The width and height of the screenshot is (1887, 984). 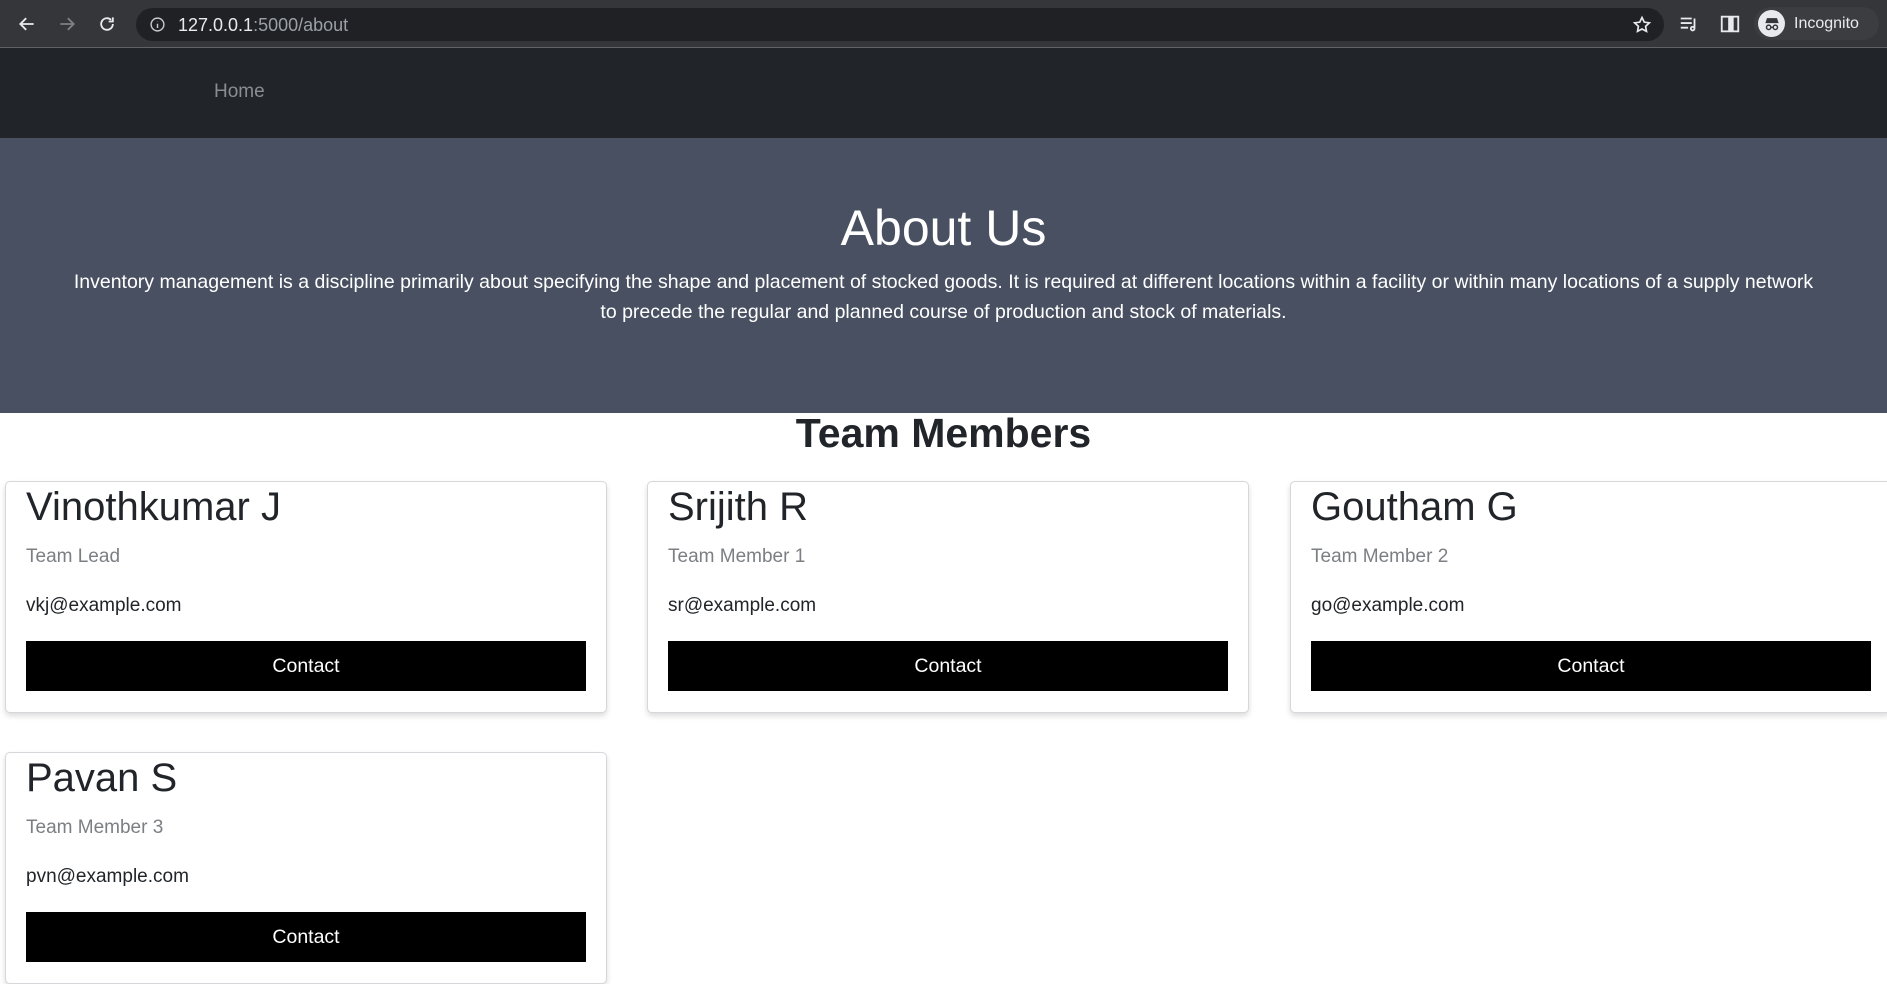 I want to click on nav-home-link: Home, so click(x=239, y=92).